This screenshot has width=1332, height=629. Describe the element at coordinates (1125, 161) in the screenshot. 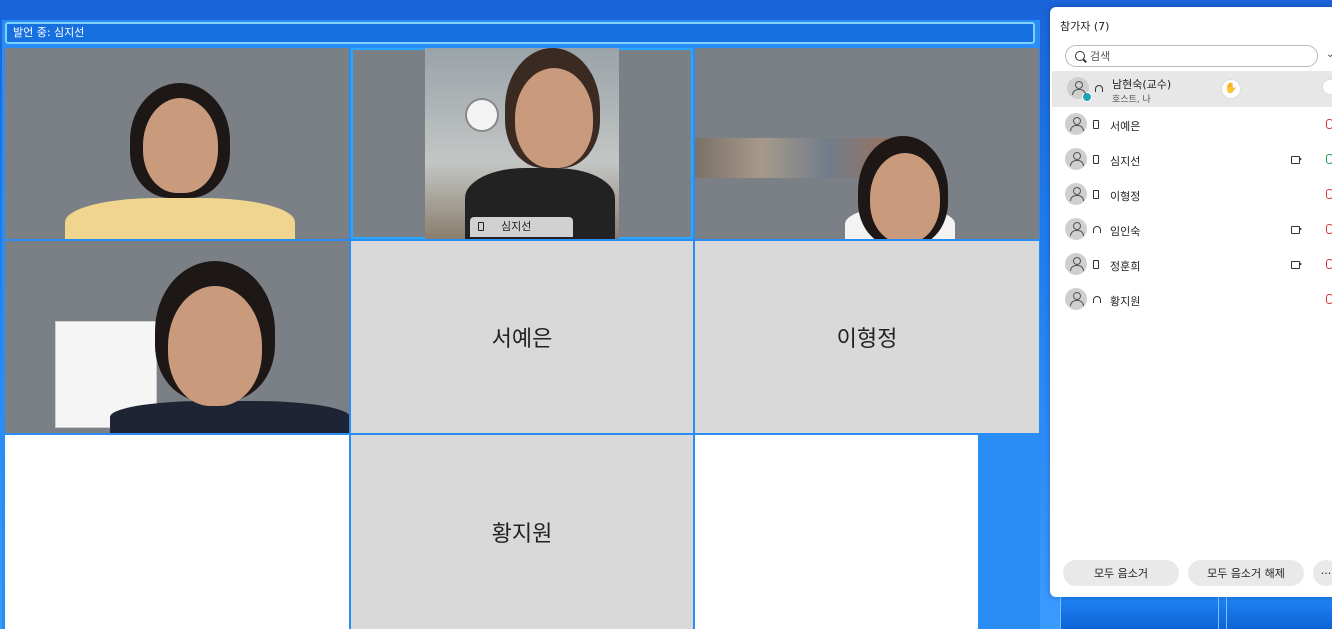

I see `participant-name: 심지선` at that location.